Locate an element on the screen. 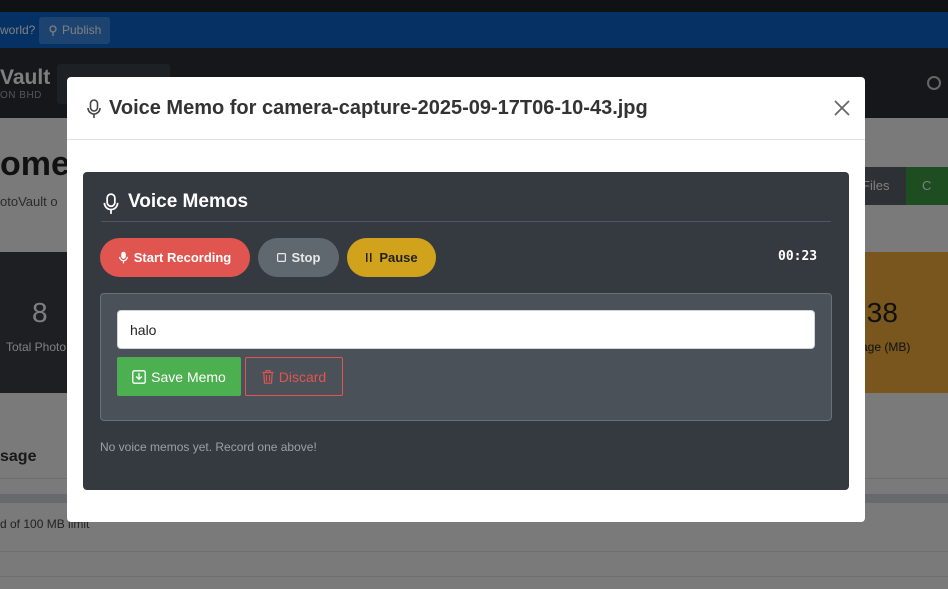  panel-header: Voice Memos is located at coordinates (466, 206).